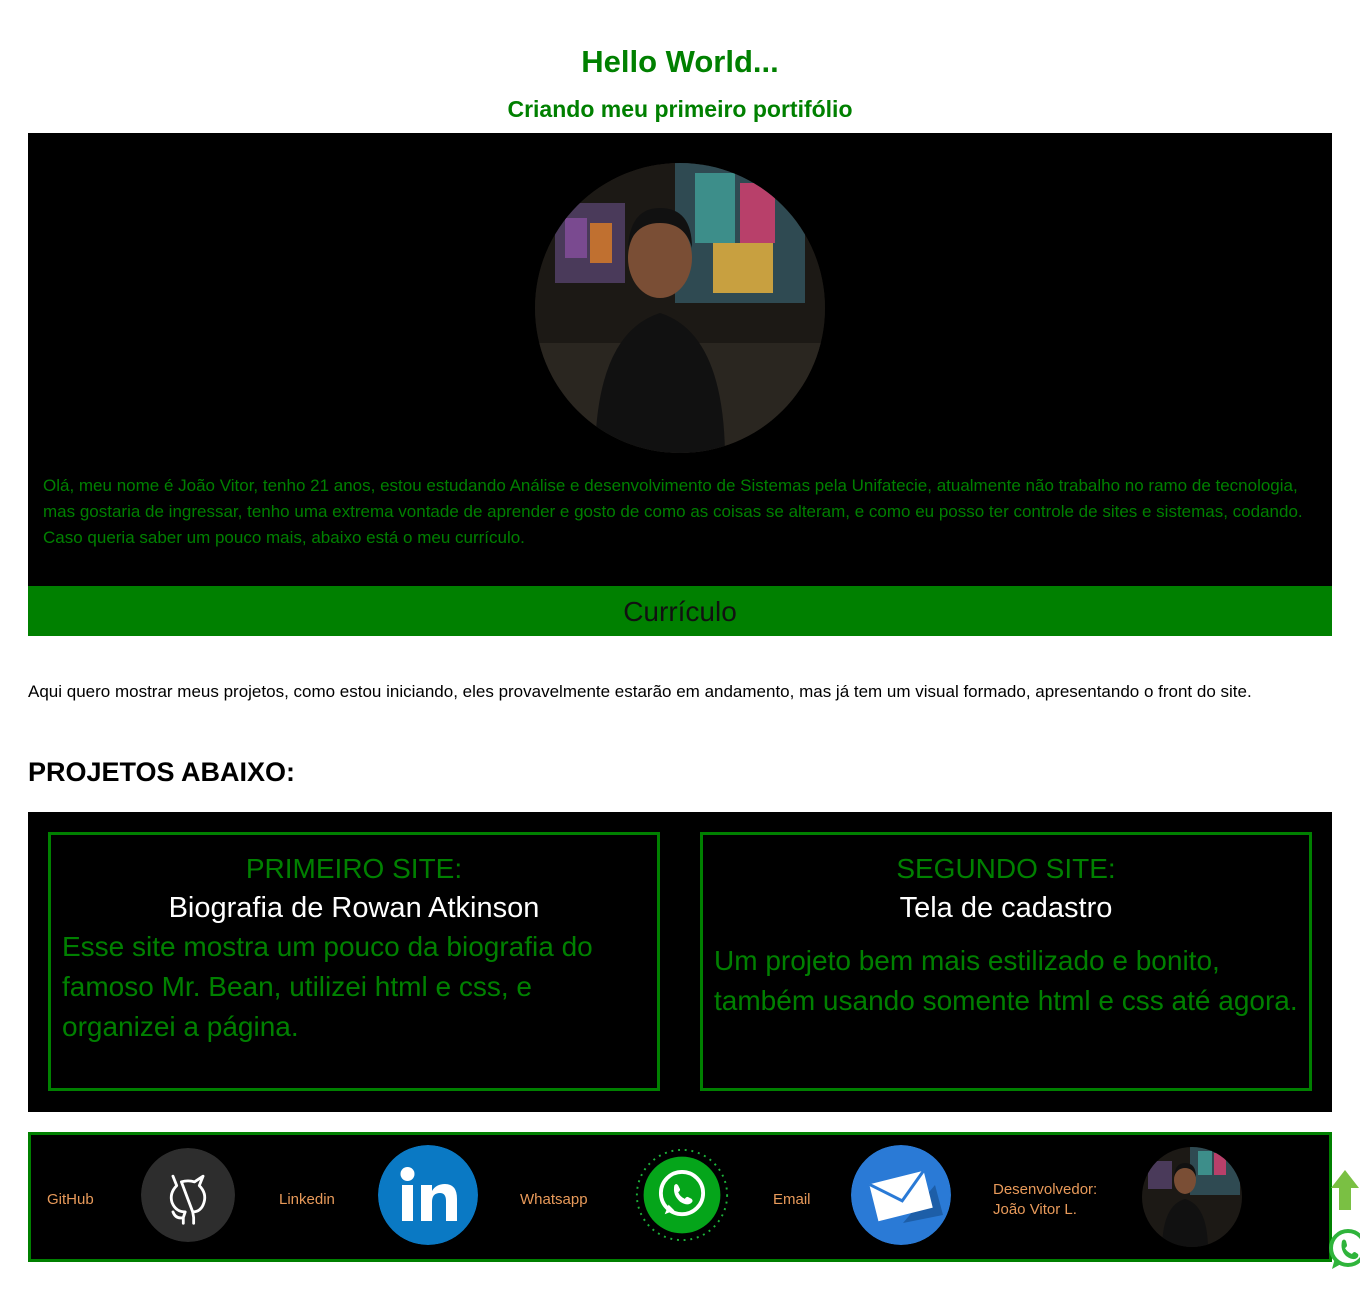 The image size is (1360, 1290). Describe the element at coordinates (188, 1195) in the screenshot. I see `github-icon` at that location.